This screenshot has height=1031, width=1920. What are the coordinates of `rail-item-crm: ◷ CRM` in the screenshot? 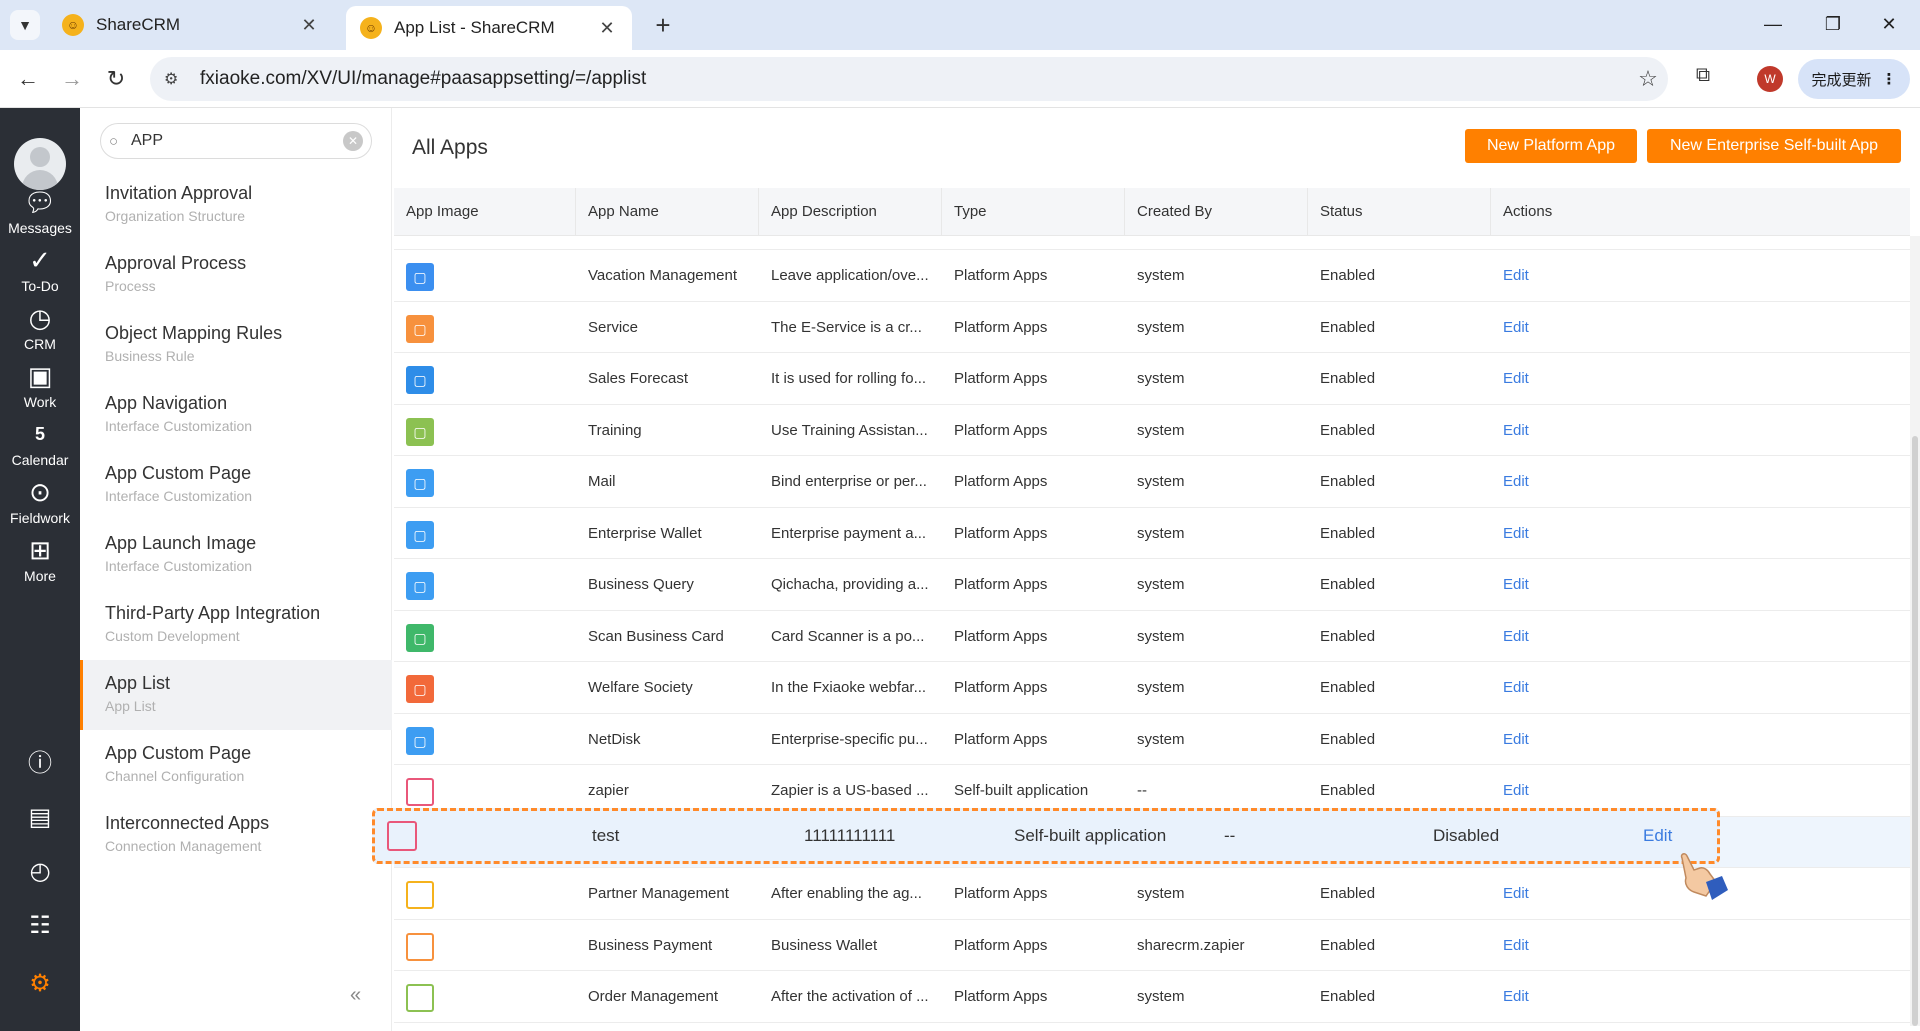 It's located at (40, 335).